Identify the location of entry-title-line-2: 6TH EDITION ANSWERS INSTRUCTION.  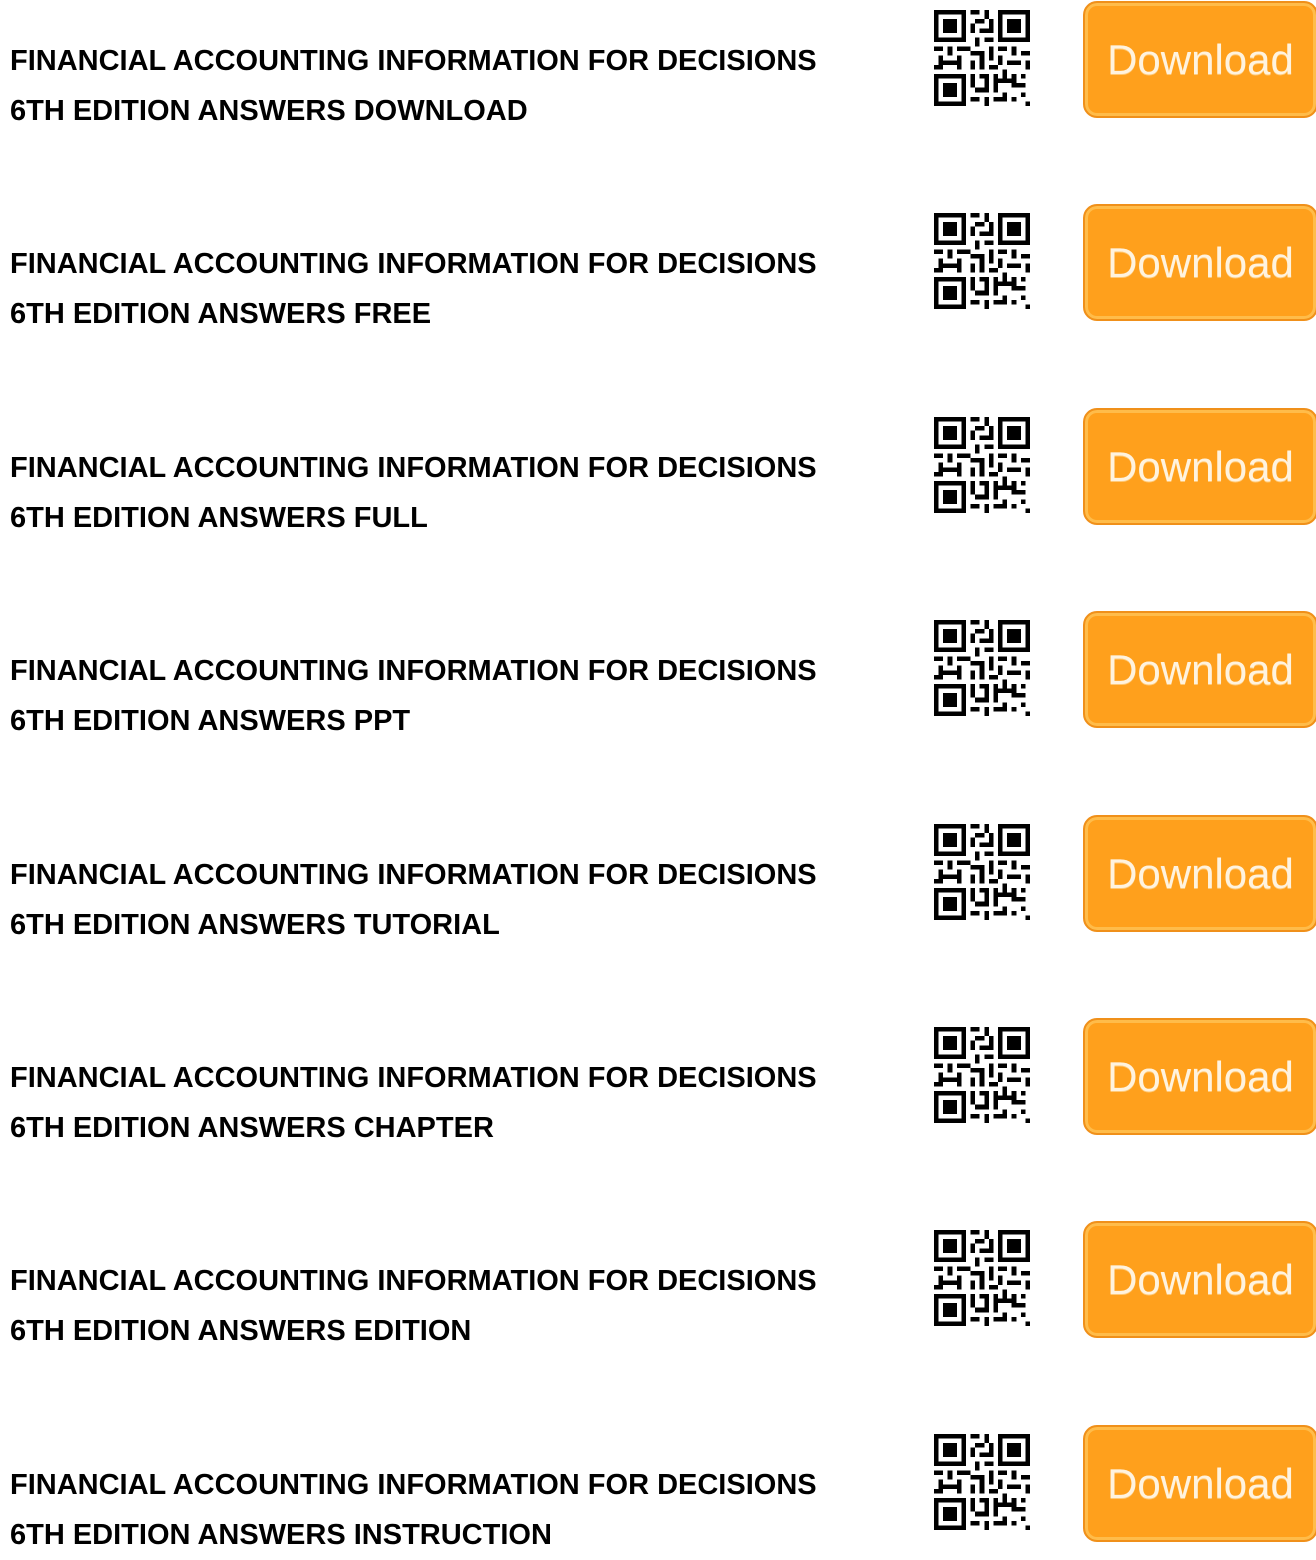
(281, 1534).